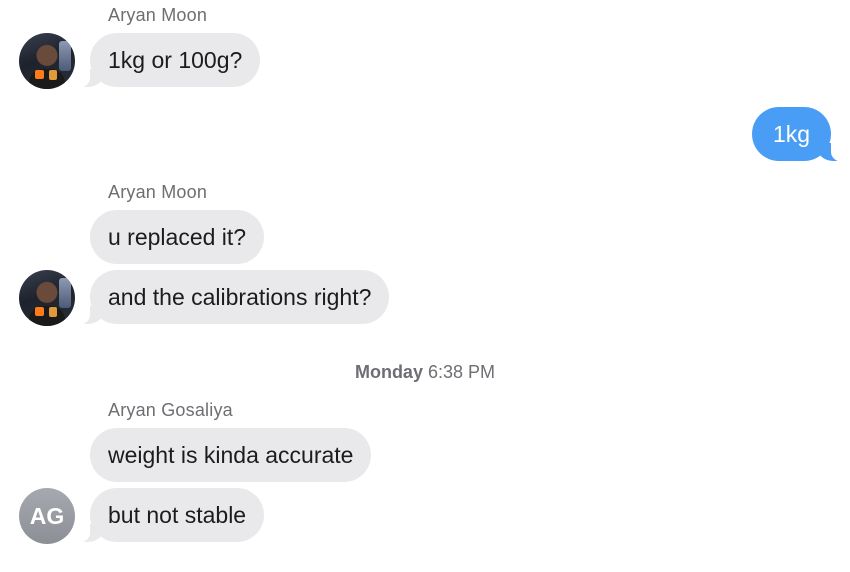 The width and height of the screenshot is (850, 572). What do you see at coordinates (425, 372) in the screenshot?
I see `timestamp-divider: Monday 6:38 PM` at bounding box center [425, 372].